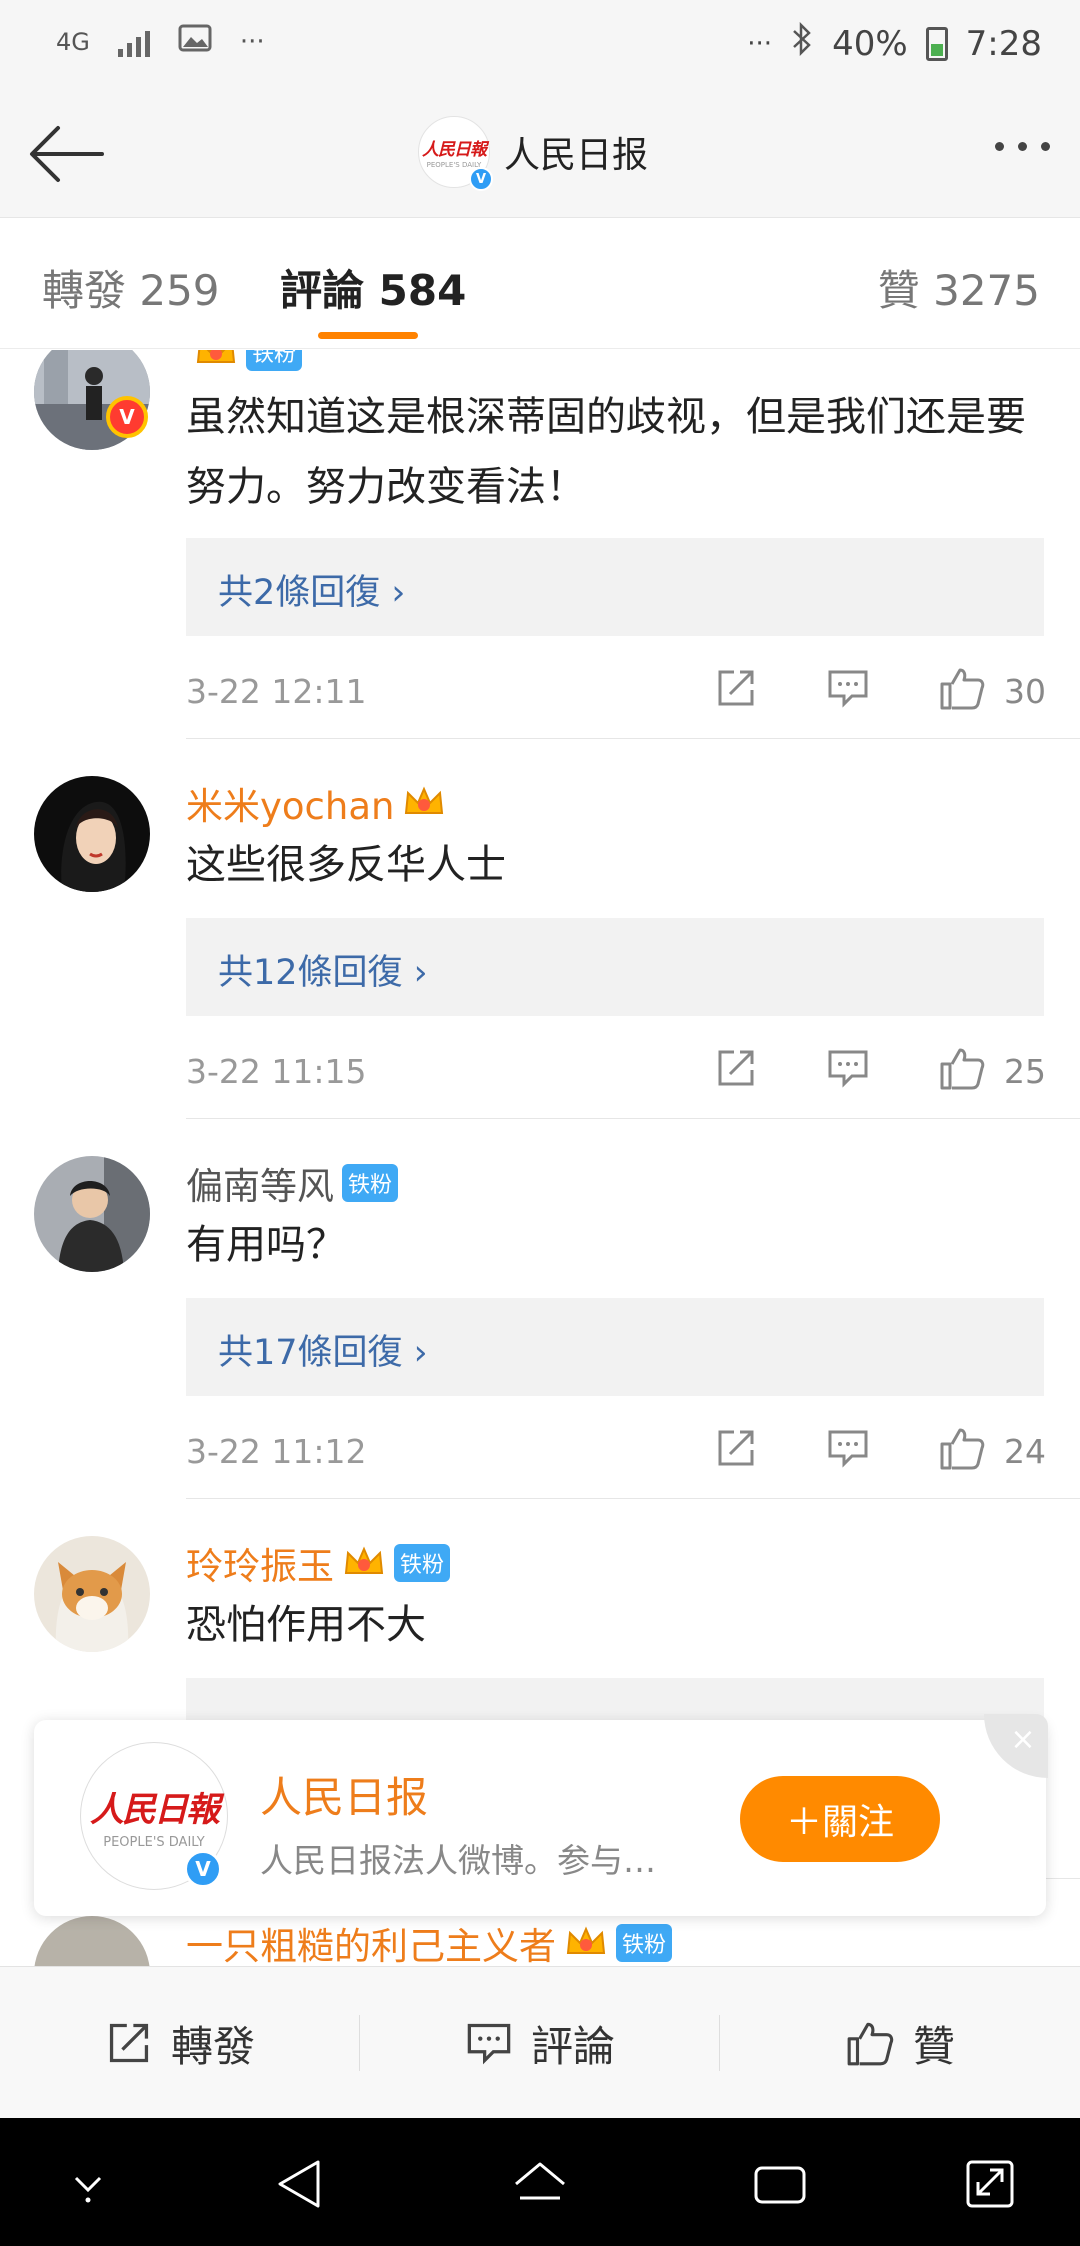 This screenshot has width=1080, height=2246. Describe the element at coordinates (615, 967) in the screenshot. I see `replies-link: 共12條回復 ›` at that location.